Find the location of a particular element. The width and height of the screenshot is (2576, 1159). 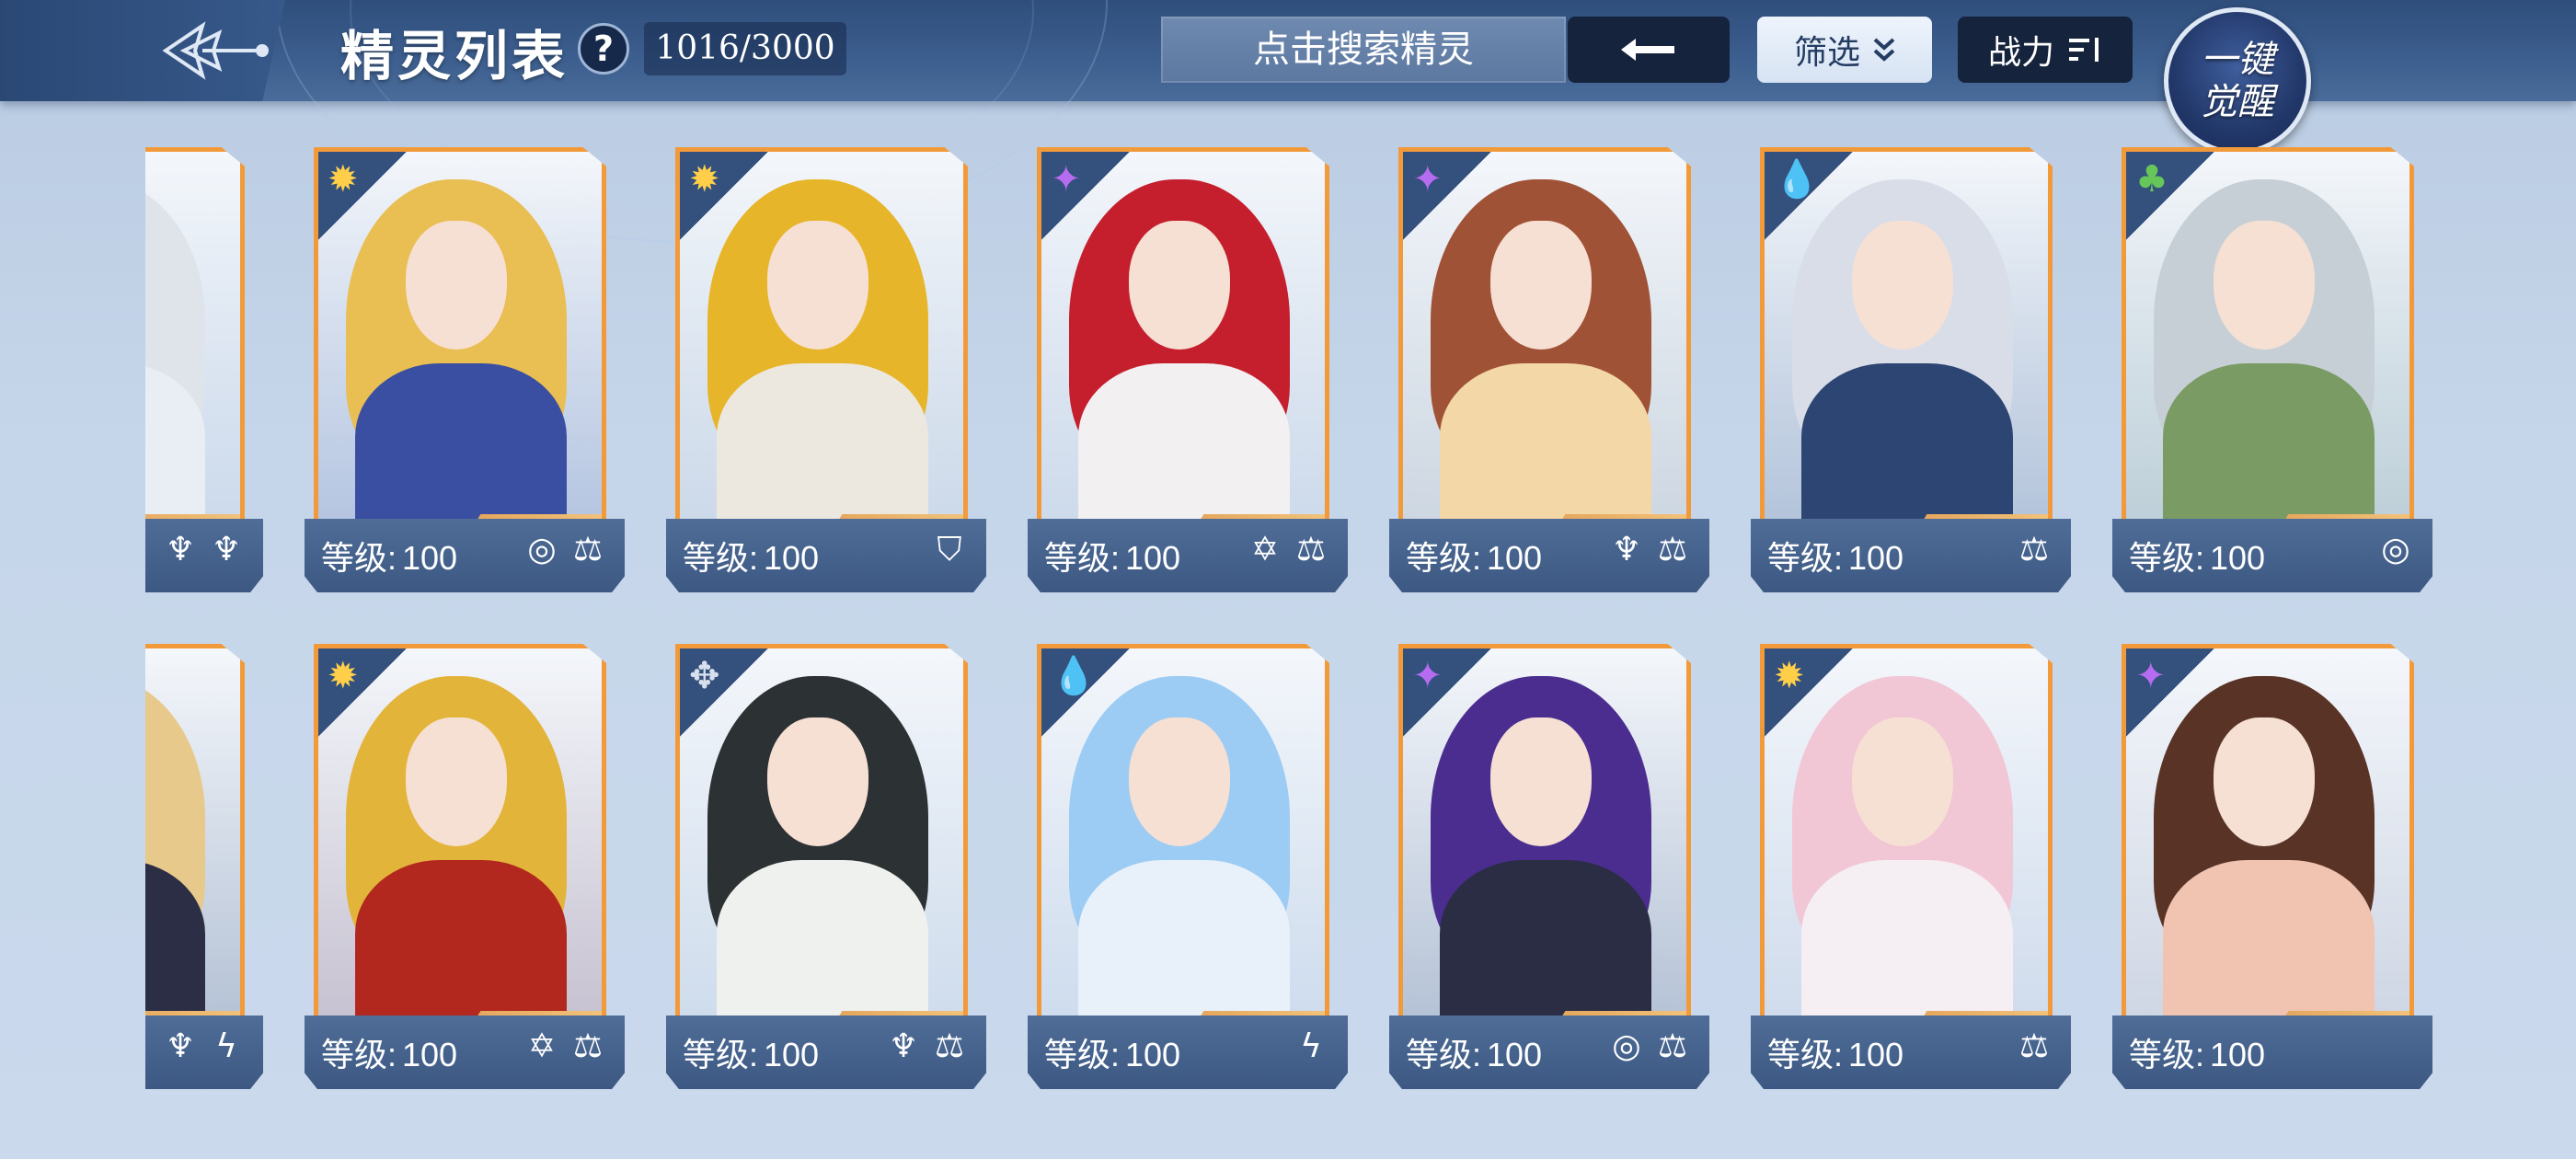

spirit-card: ✥ 等级: 100 ♆ ⚖ is located at coordinates (826, 862).